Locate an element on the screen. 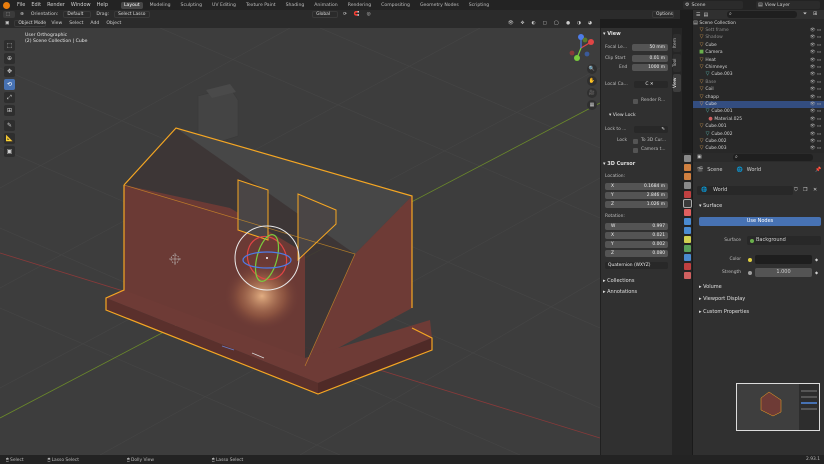  outliner-scene-collection: ▤ Scene Collection is located at coordinates (758, 23).